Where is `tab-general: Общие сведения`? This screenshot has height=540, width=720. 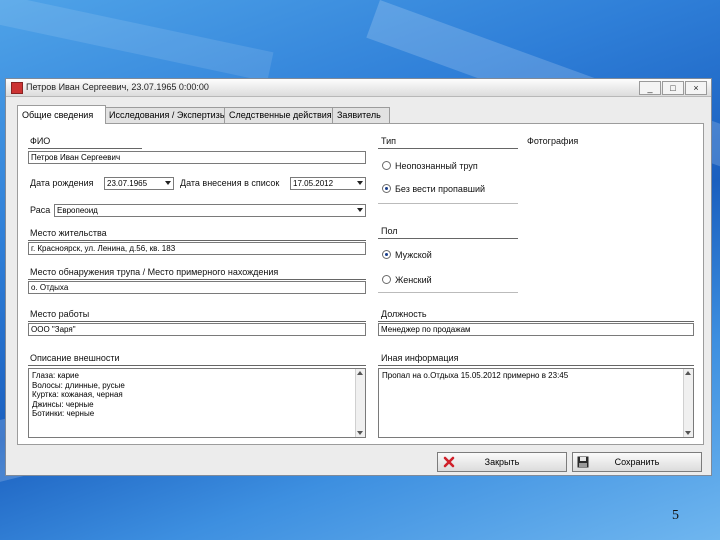 tab-general: Общие сведения is located at coordinates (61, 114).